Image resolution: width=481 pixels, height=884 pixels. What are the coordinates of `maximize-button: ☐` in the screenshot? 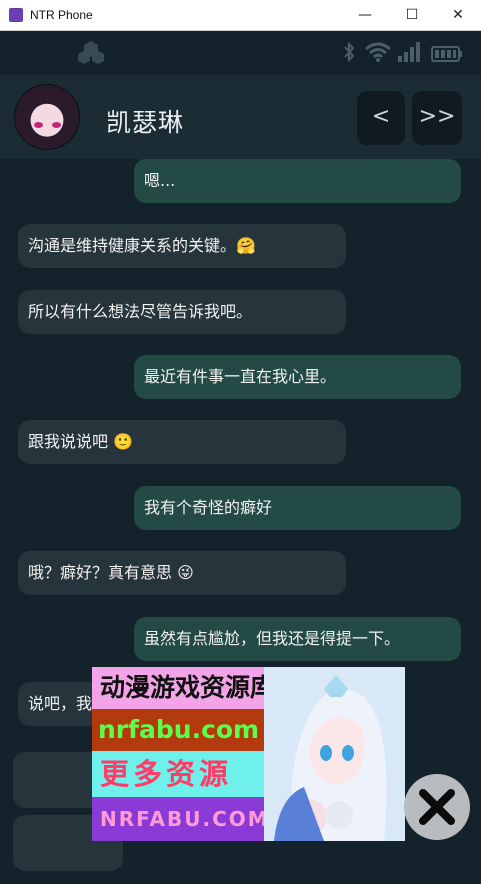 It's located at (412, 15).